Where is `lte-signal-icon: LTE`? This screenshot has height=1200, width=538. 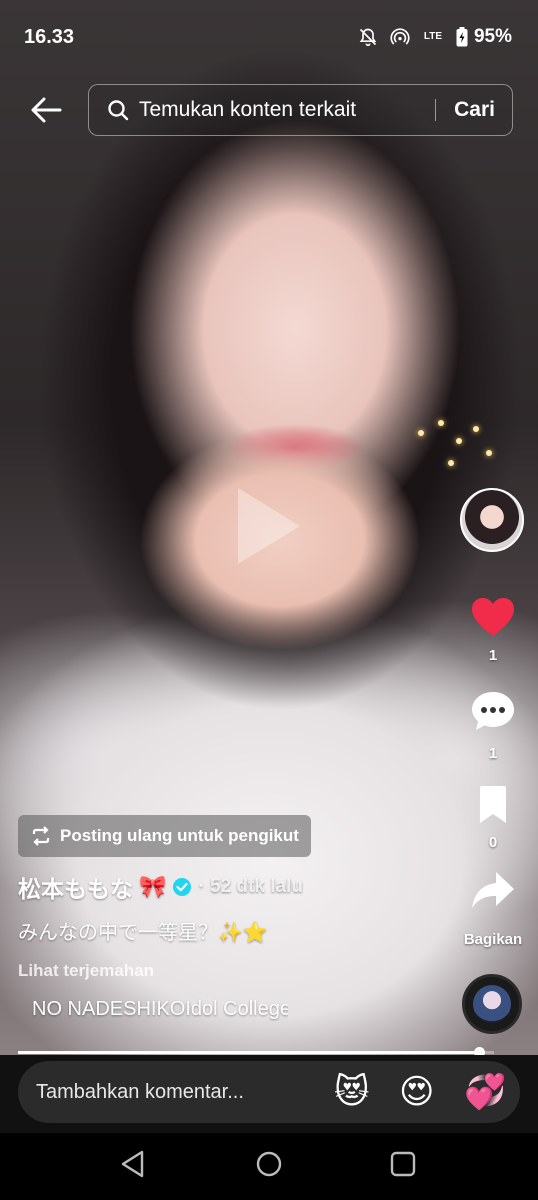 lte-signal-icon: LTE is located at coordinates (433, 36).